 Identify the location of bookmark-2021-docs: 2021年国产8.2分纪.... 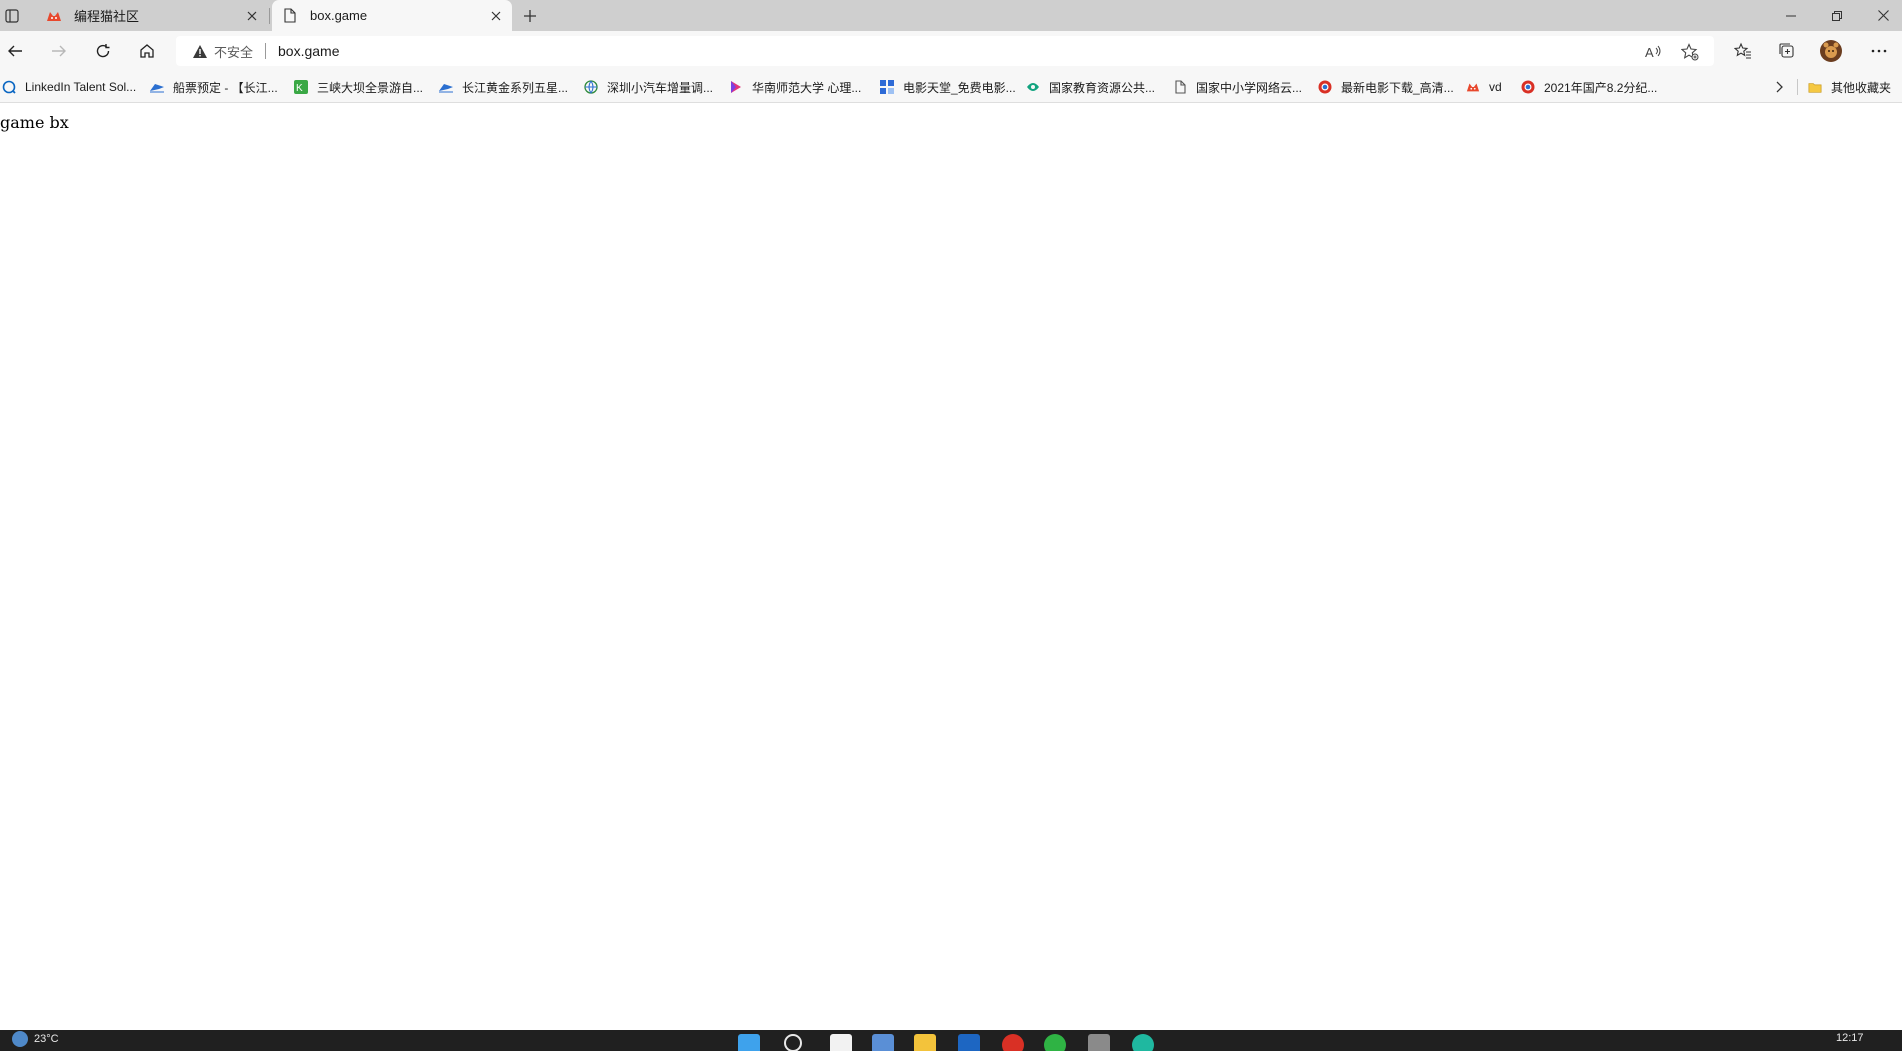
(1589, 87).